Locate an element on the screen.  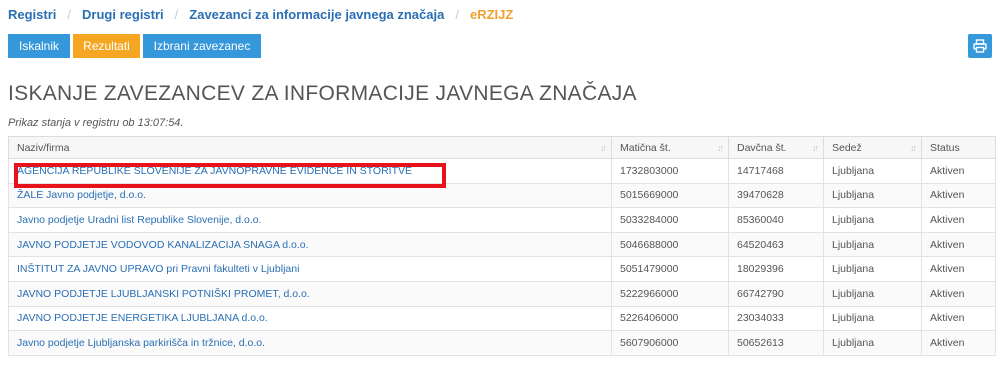
tab-bar: Iskalnik Rezultati Izbrani zavezanec is located at coordinates (136, 46).